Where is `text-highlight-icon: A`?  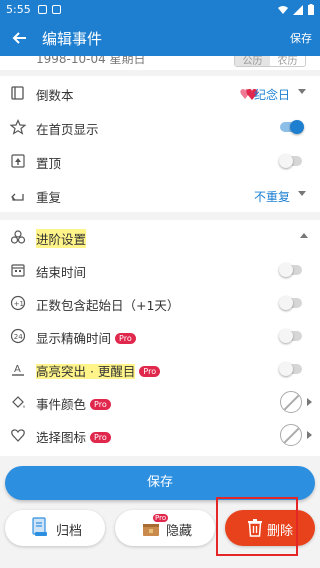
text-highlight-icon: A is located at coordinates (18, 370).